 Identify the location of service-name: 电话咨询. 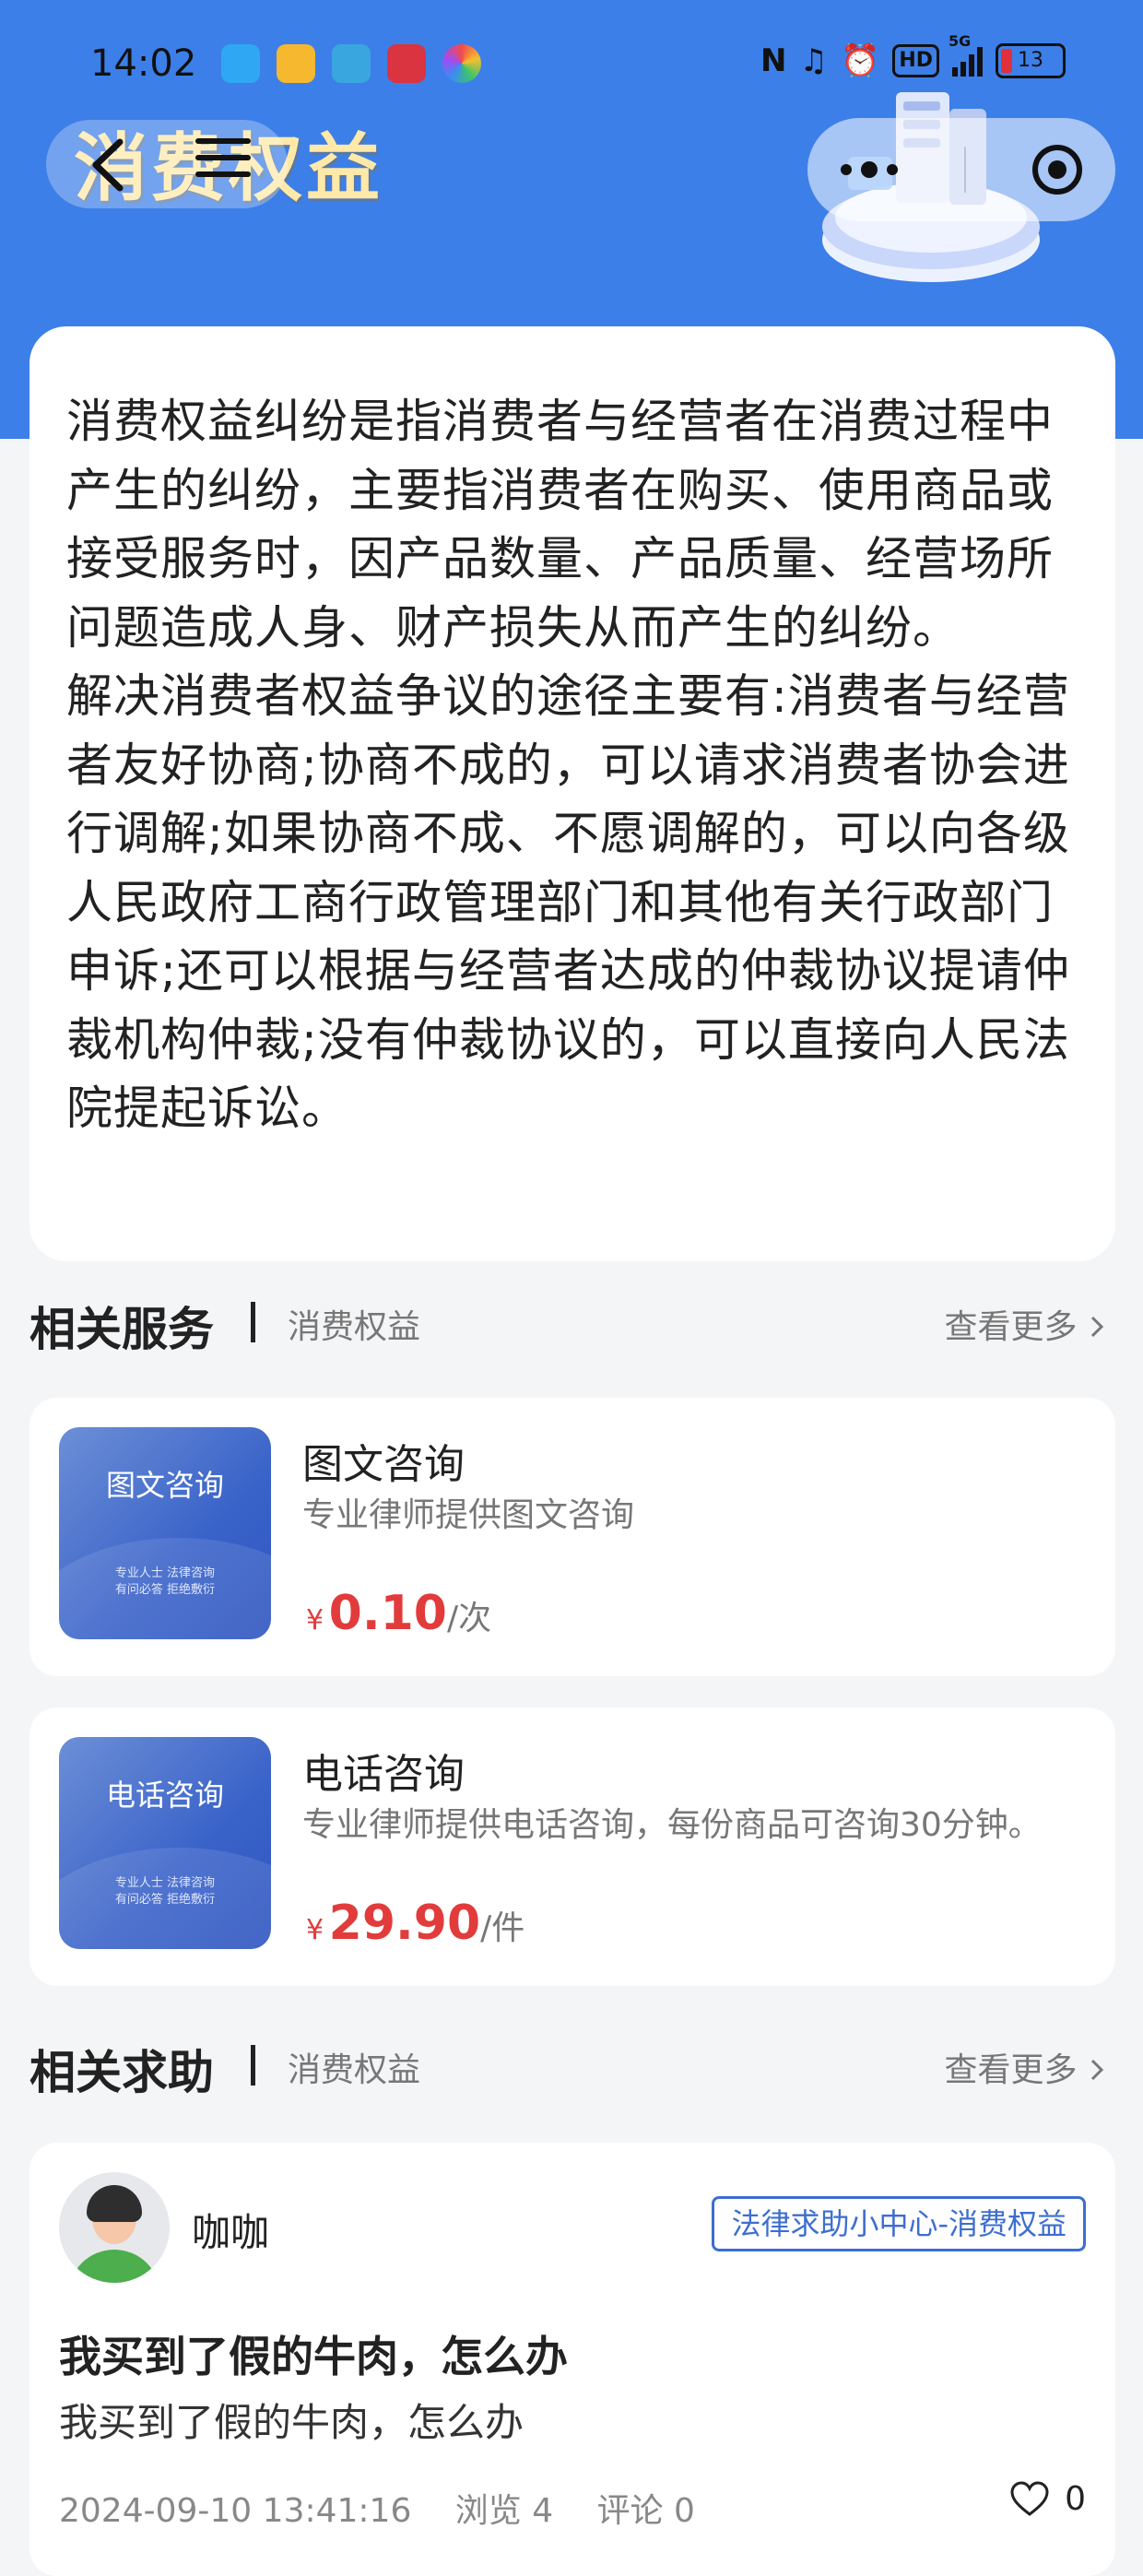
(383, 1774).